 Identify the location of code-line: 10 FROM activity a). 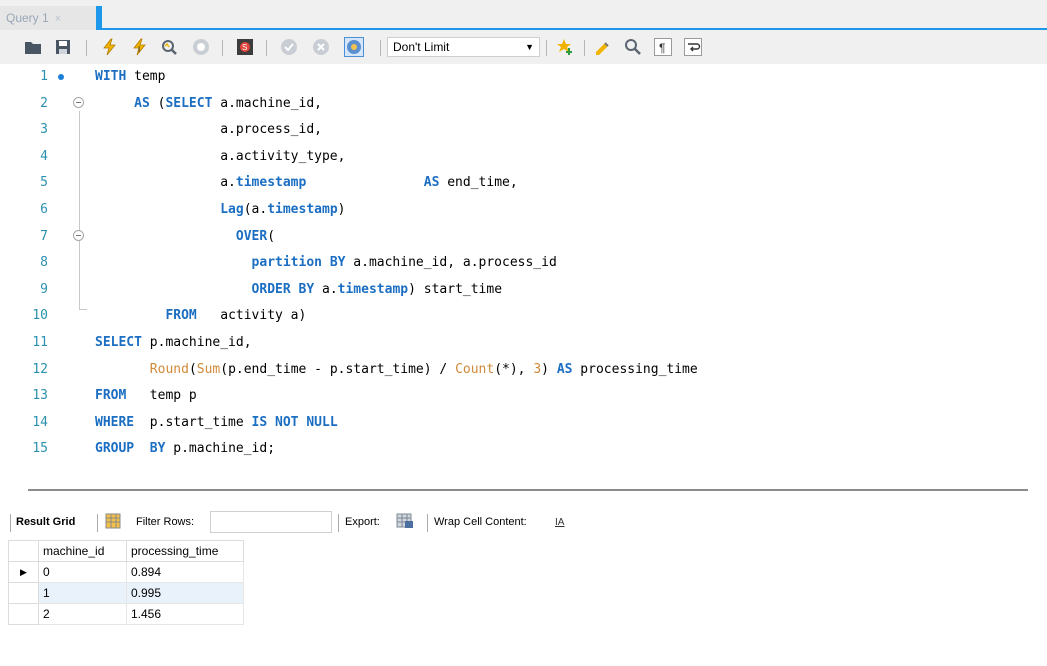
(523, 316).